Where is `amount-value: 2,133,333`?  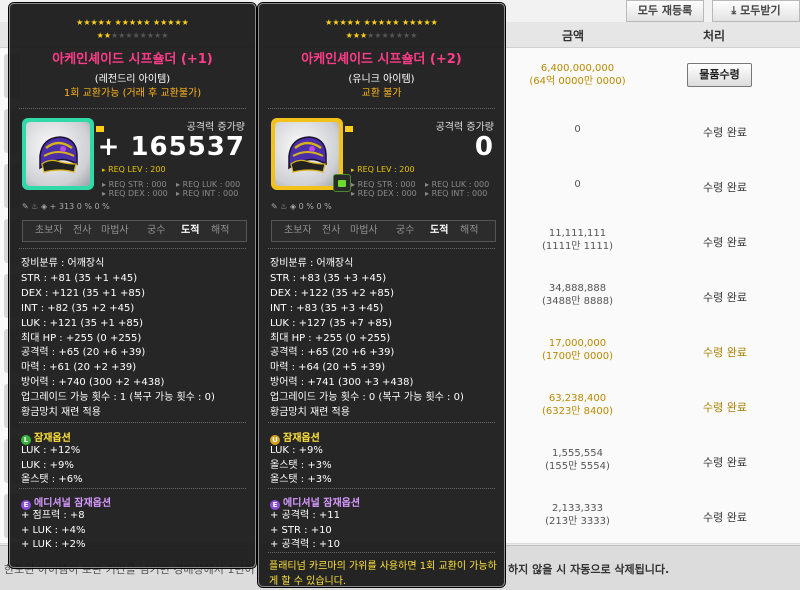 amount-value: 2,133,333 is located at coordinates (577, 508).